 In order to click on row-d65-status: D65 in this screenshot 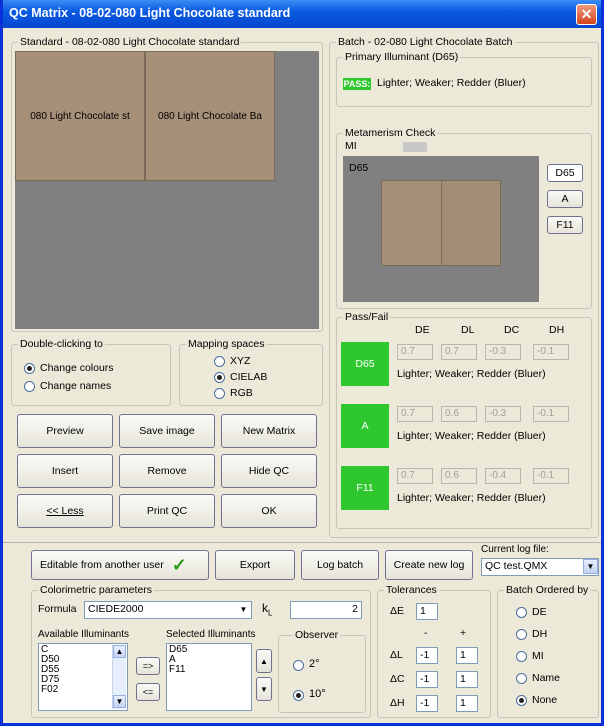, I will do `click(365, 364)`.